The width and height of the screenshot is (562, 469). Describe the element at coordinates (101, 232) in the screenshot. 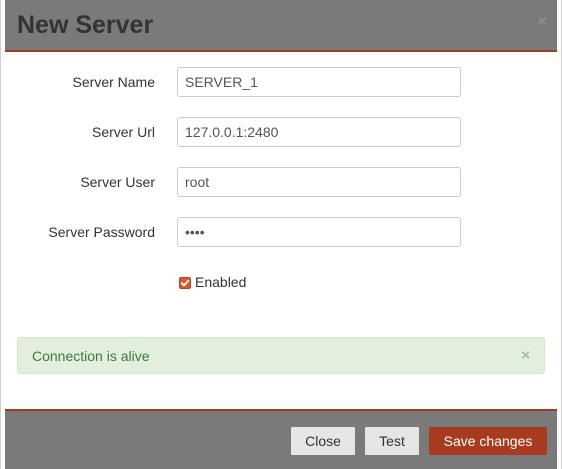

I see `server-password-label: Server Password` at that location.